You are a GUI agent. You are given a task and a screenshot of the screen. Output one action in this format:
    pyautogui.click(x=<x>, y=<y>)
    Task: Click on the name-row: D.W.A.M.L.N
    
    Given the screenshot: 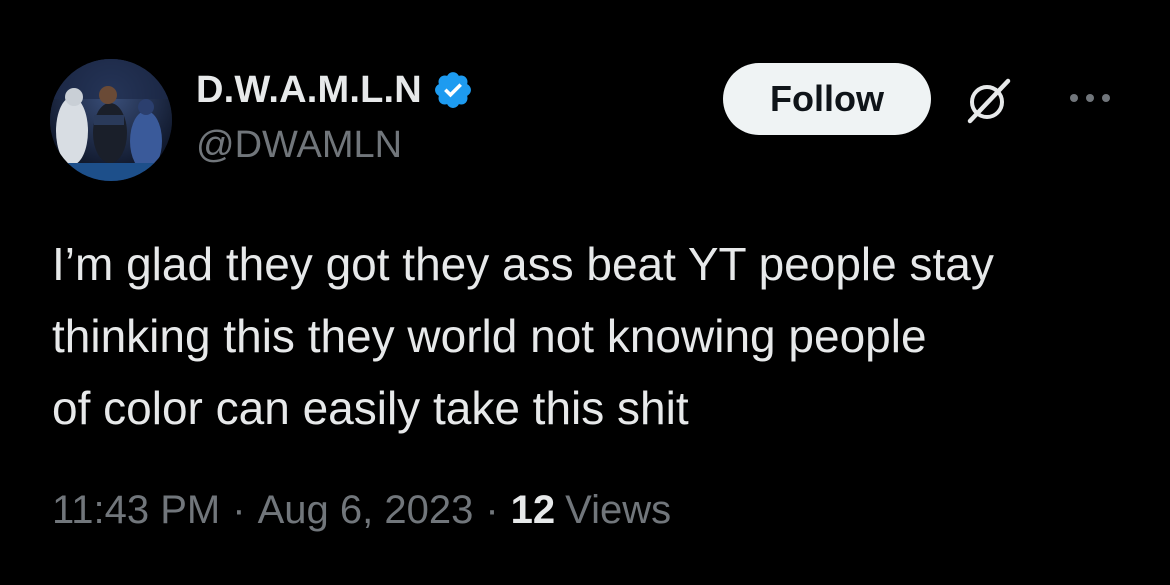 What is the action you would take?
    pyautogui.click(x=335, y=90)
    